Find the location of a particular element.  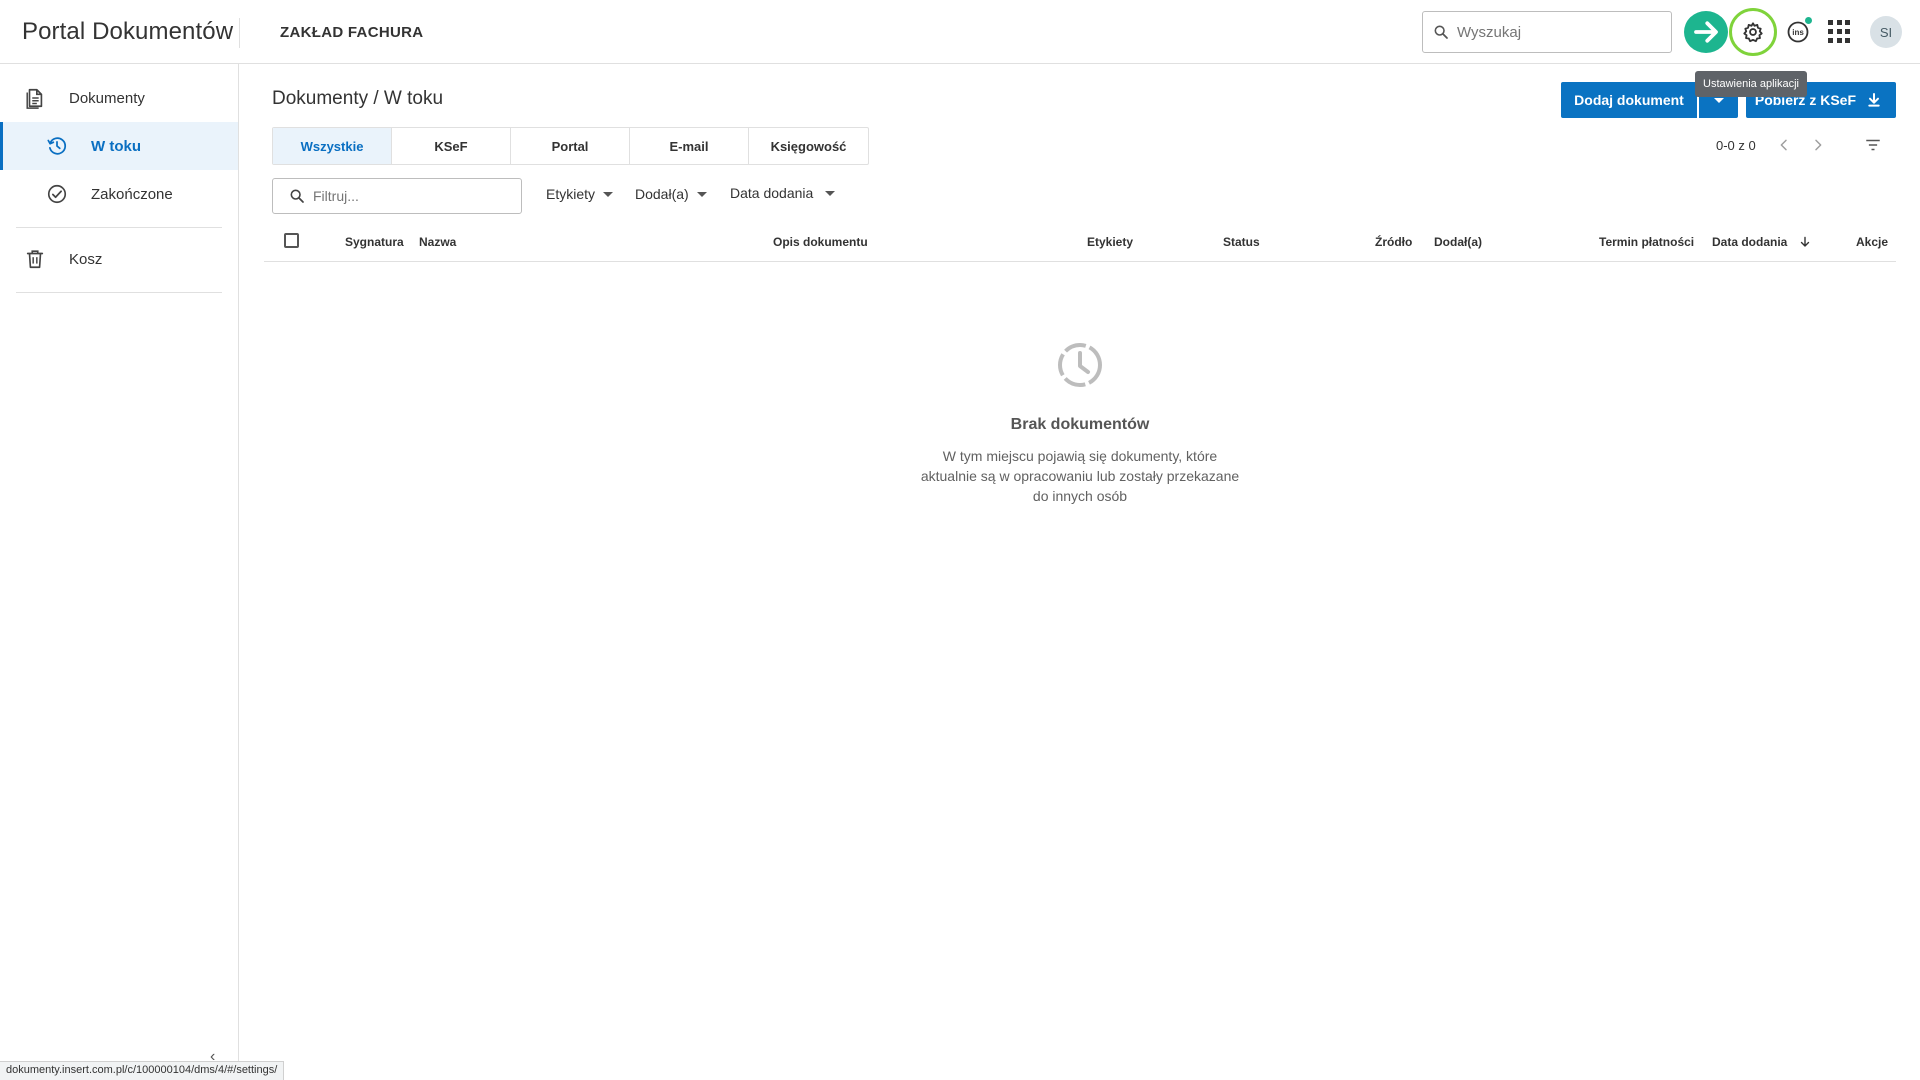

sidebar-item-label: Zakończone is located at coordinates (132, 194).